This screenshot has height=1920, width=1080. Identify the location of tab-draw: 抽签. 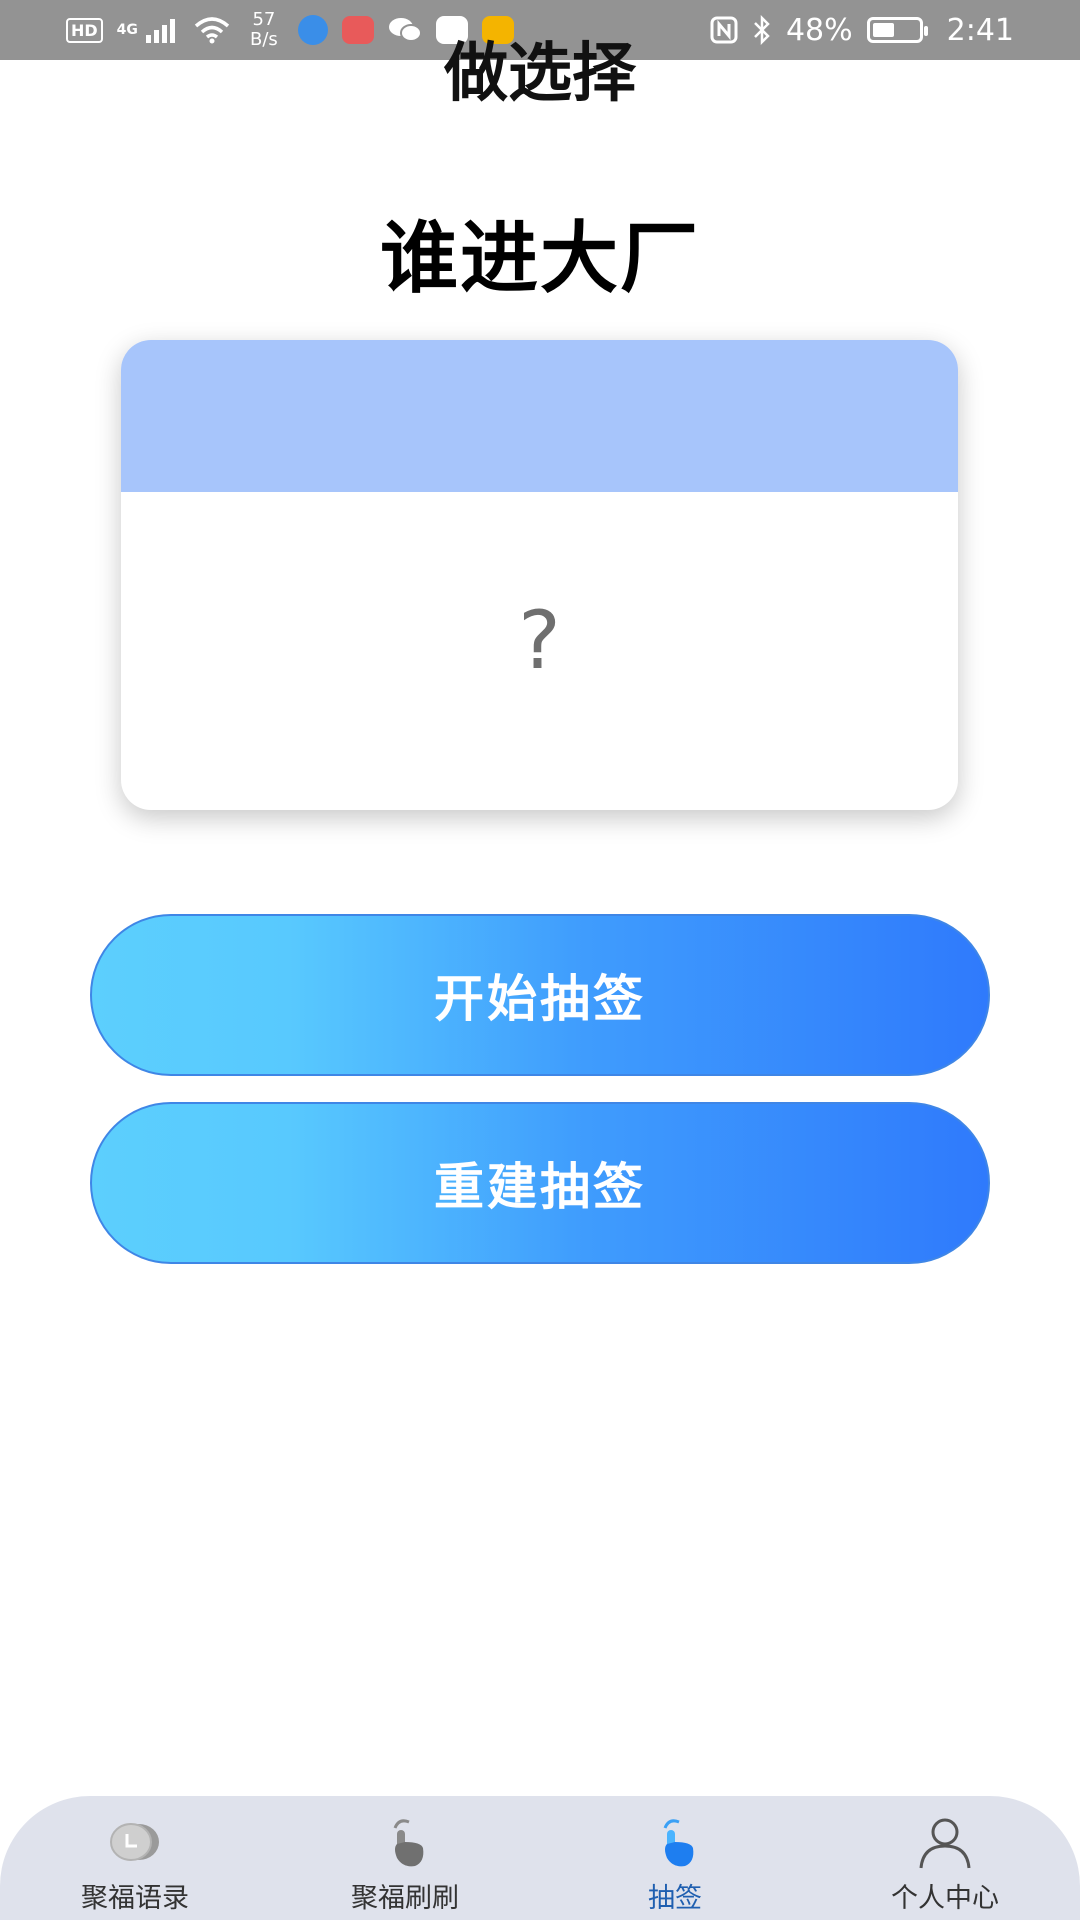
(675, 1858).